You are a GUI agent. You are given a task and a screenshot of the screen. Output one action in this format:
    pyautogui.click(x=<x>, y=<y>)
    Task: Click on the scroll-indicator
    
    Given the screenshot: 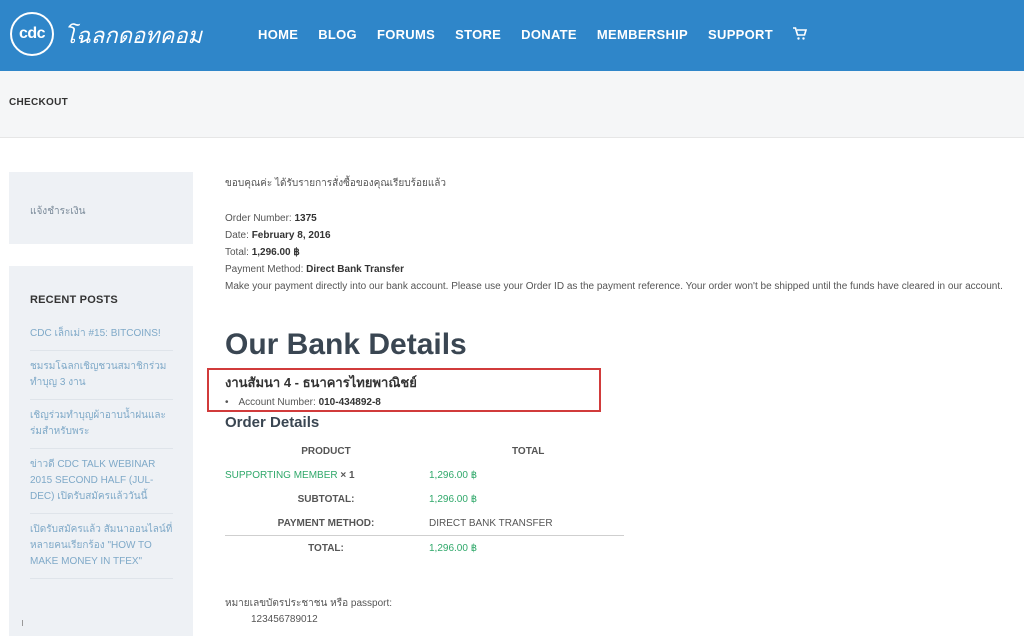 What is the action you would take?
    pyautogui.click(x=22, y=623)
    